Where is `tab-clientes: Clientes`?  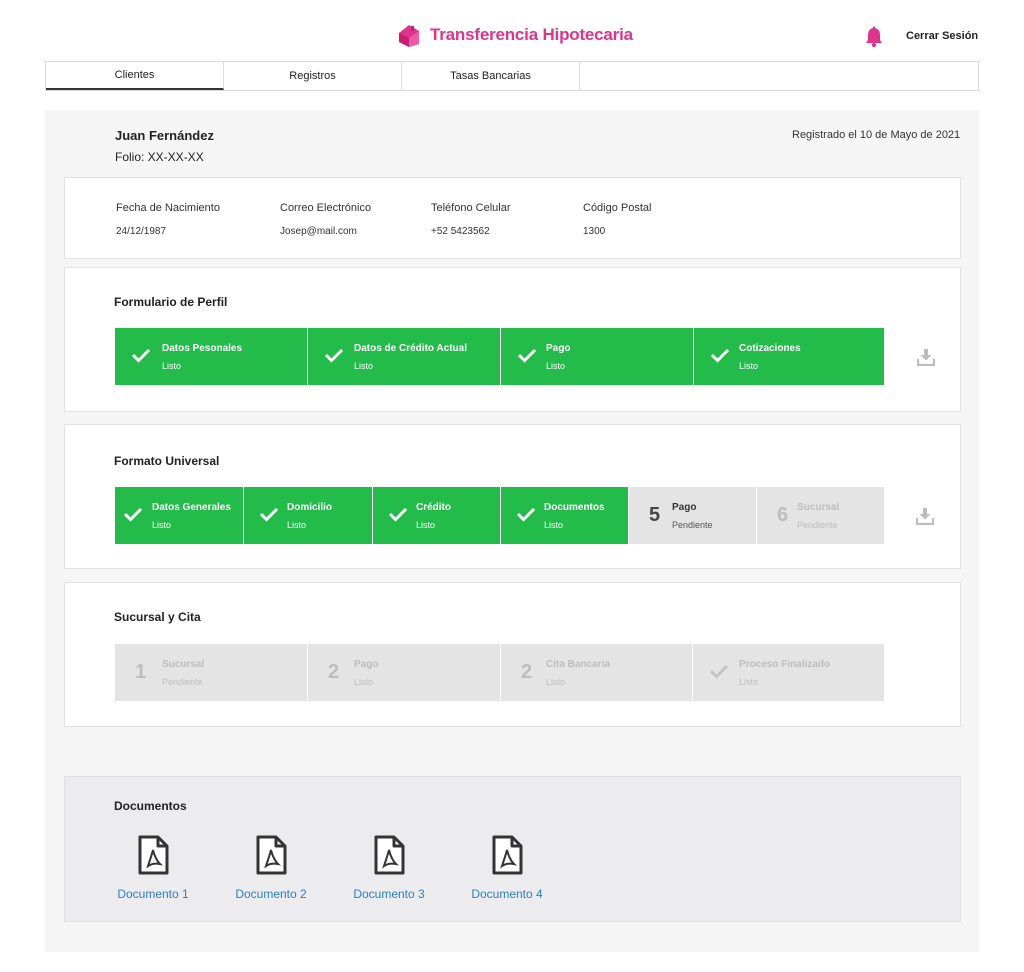
tab-clientes: Clientes is located at coordinates (135, 76).